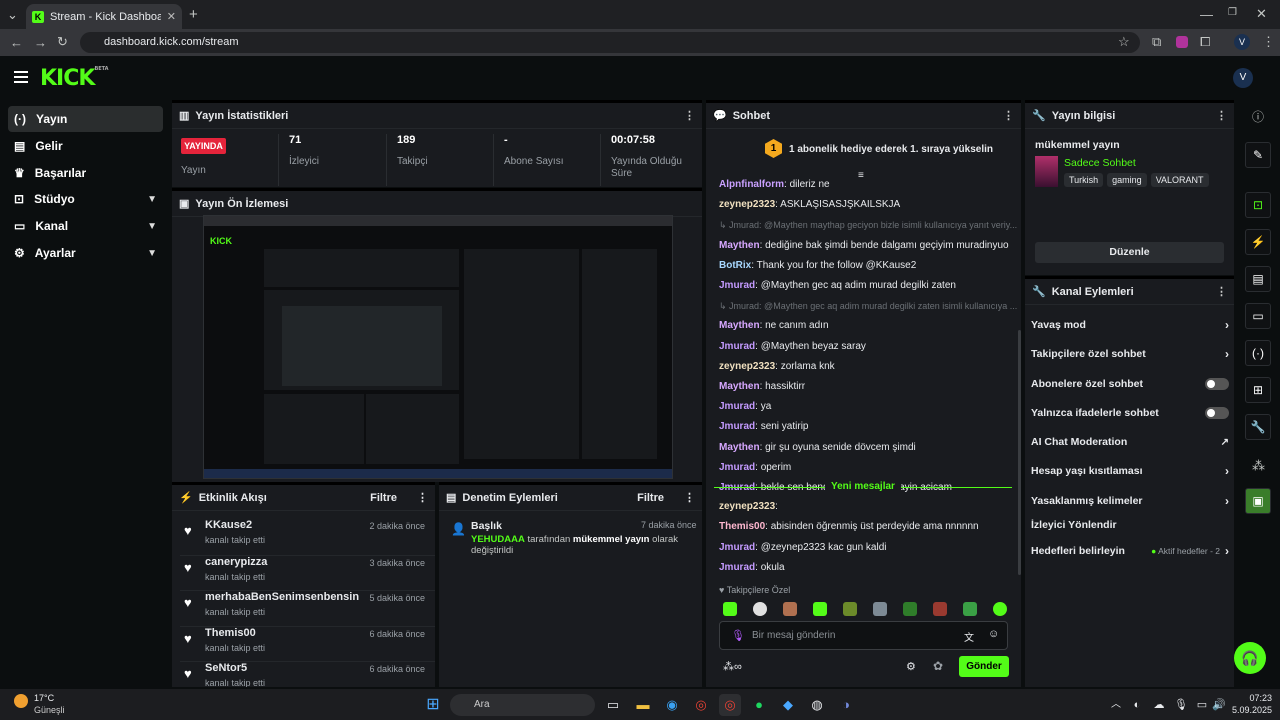 The image size is (1280, 720). I want to click on rail-dots-icon: ⁂, so click(1258, 465).